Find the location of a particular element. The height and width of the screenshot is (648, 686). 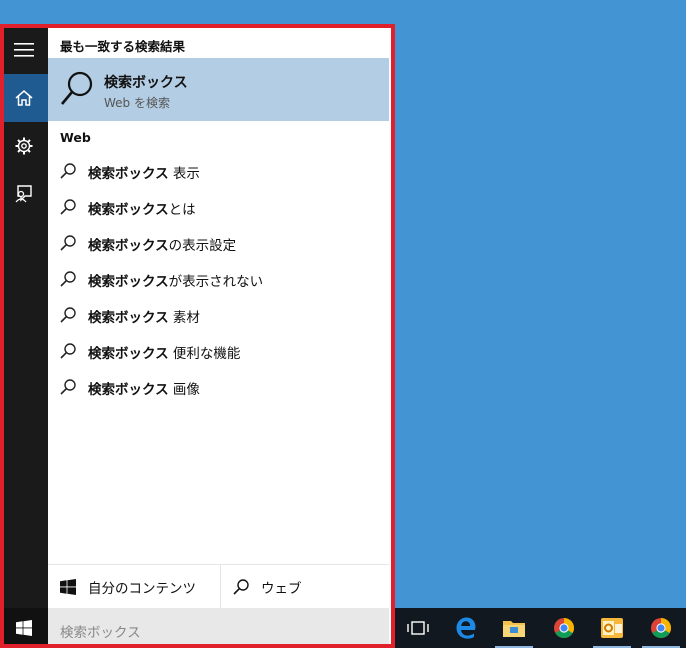

menu-button is located at coordinates (24, 50).